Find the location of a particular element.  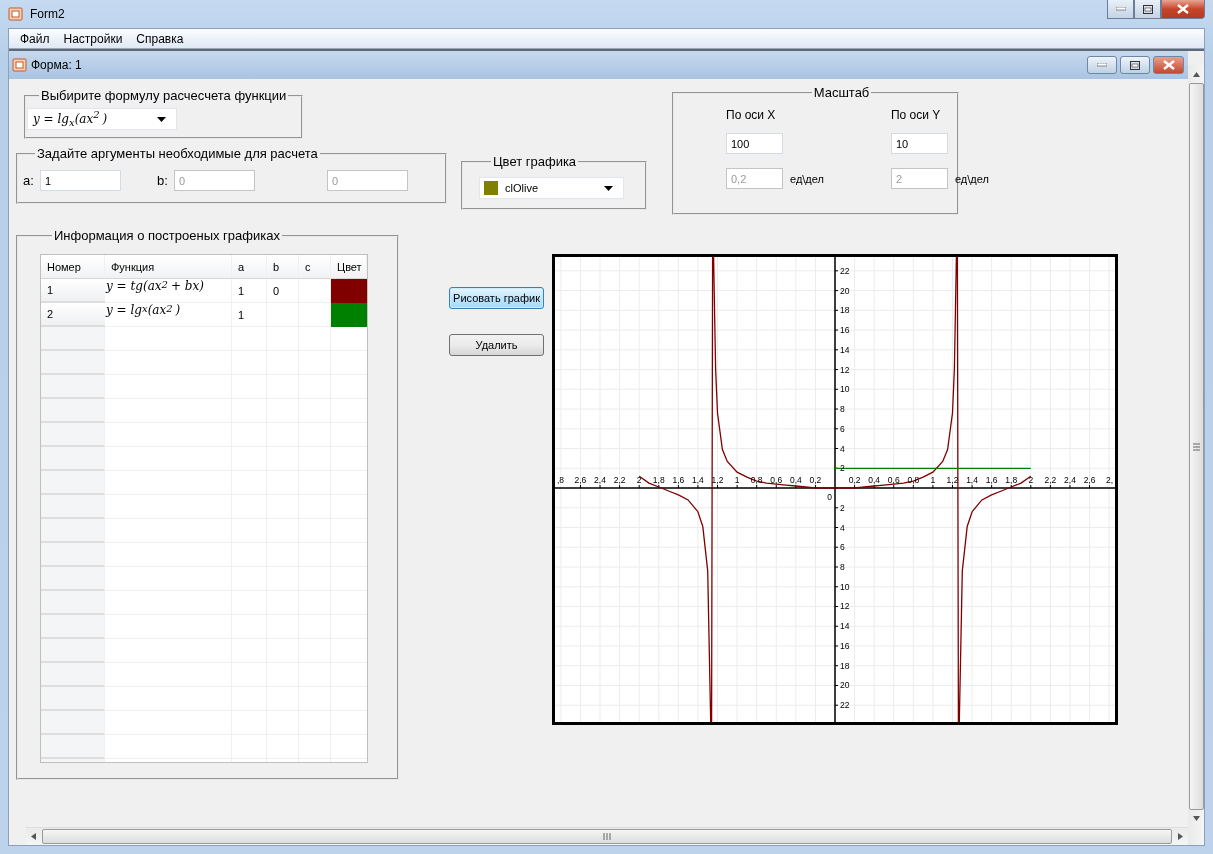

tick-label: 2, is located at coordinates (1109, 480).